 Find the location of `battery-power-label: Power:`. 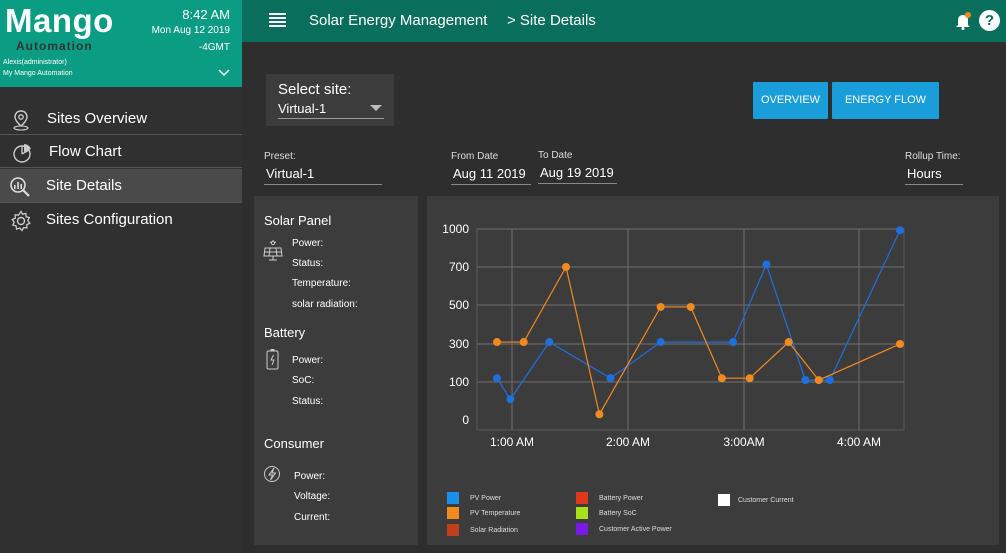

battery-power-label: Power: is located at coordinates (308, 360).